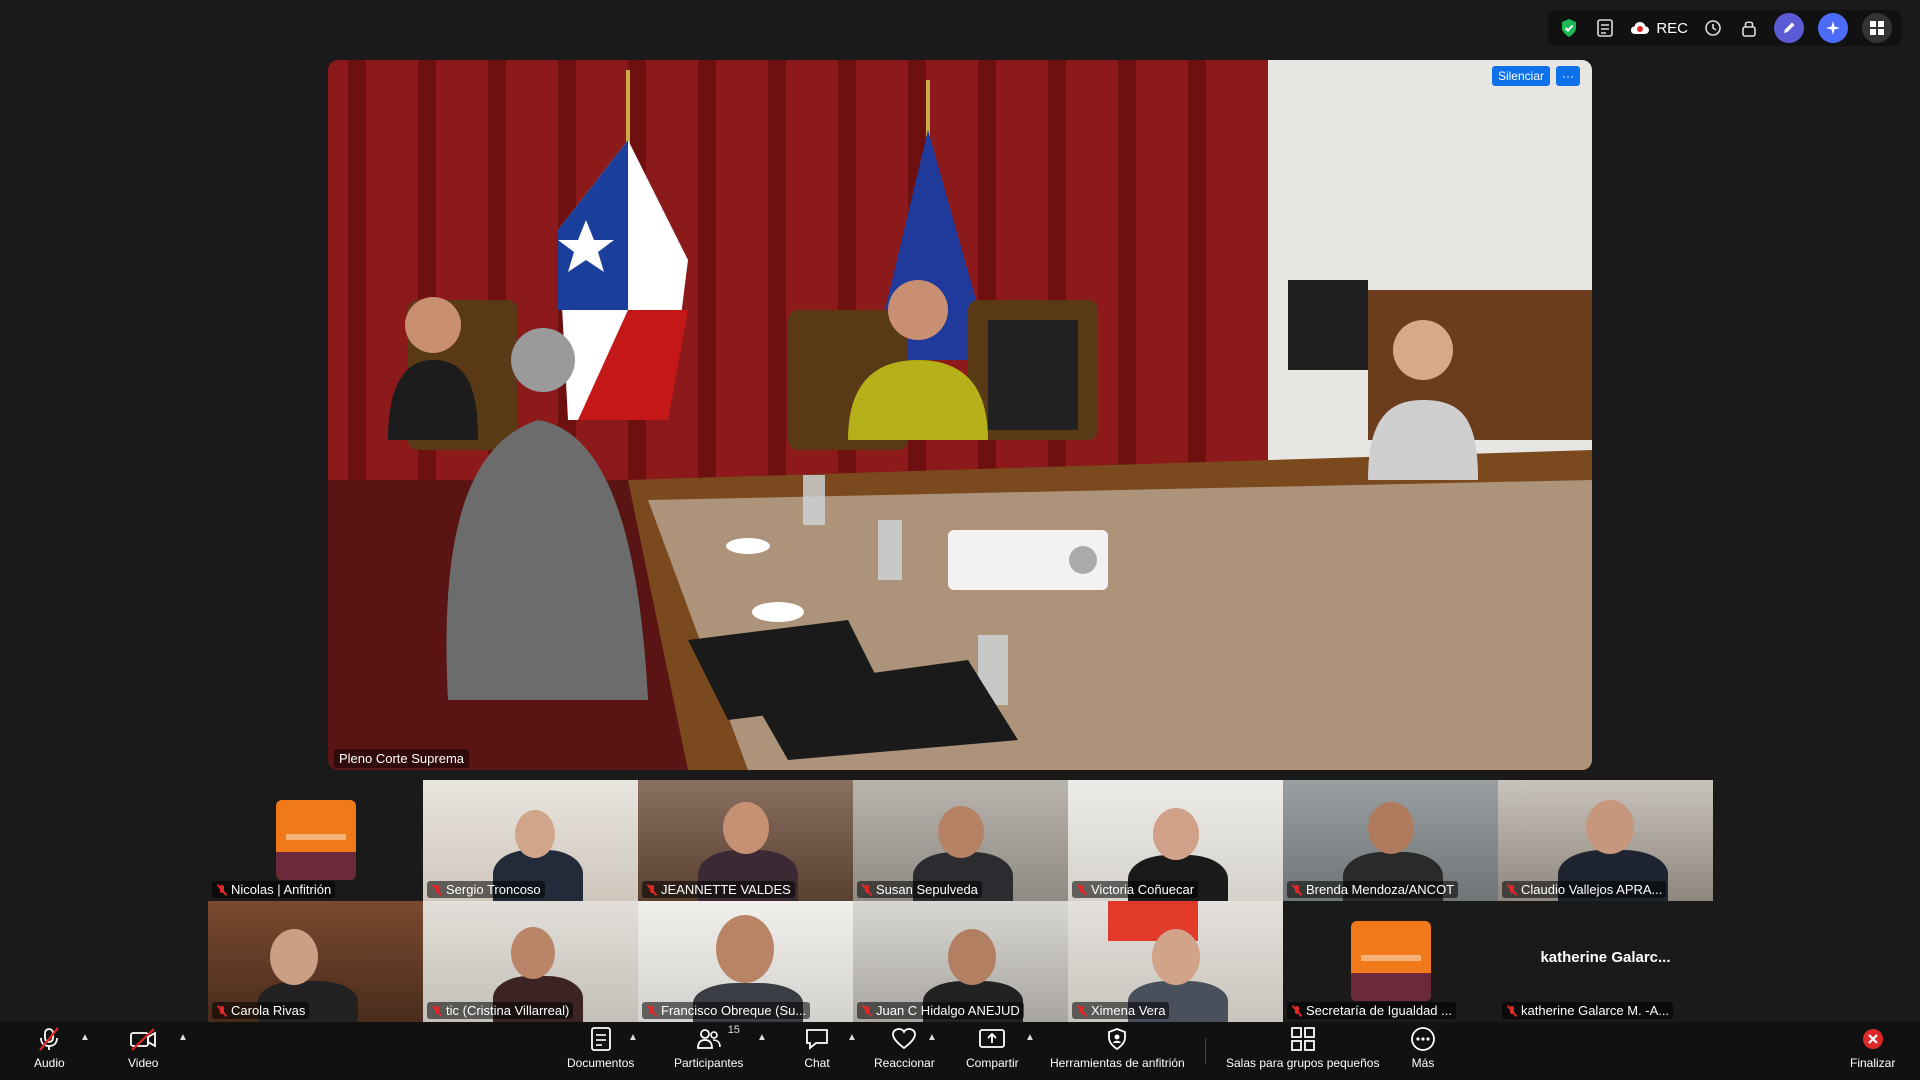 This screenshot has height=1080, width=1920. What do you see at coordinates (762, 1037) in the screenshot?
I see `participants-options-chevron-icon: ▲` at bounding box center [762, 1037].